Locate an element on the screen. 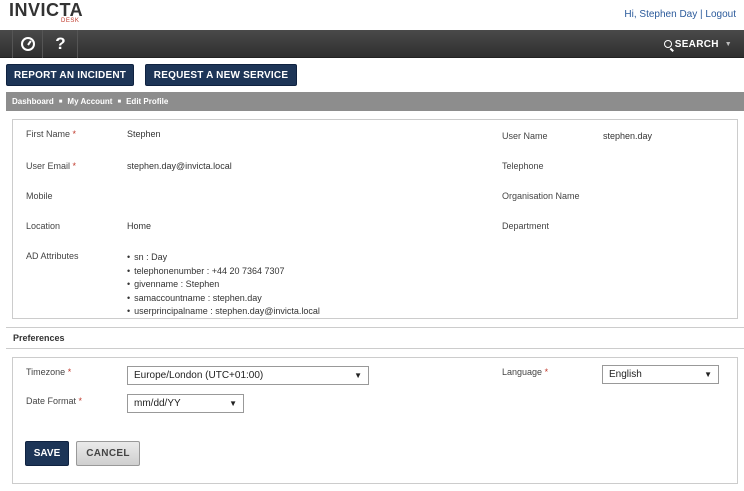  list-item: givenname : Stephen is located at coordinates (223, 285).